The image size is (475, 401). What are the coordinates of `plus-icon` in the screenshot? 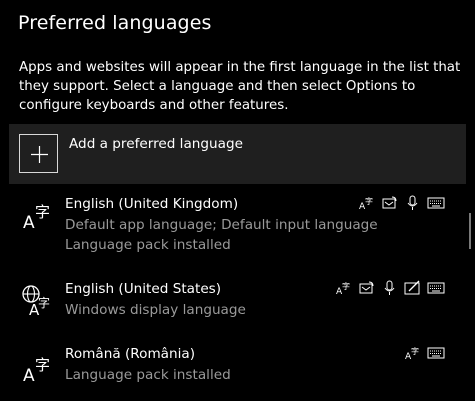 It's located at (38, 153).